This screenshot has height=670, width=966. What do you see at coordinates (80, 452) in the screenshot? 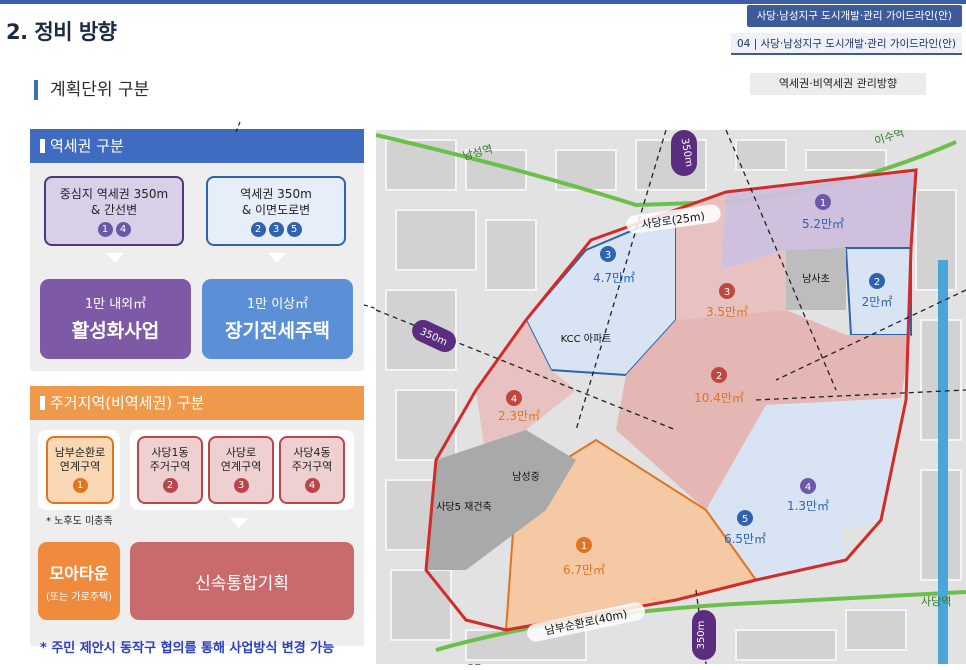
I see `box-line1: 남부순환로` at bounding box center [80, 452].